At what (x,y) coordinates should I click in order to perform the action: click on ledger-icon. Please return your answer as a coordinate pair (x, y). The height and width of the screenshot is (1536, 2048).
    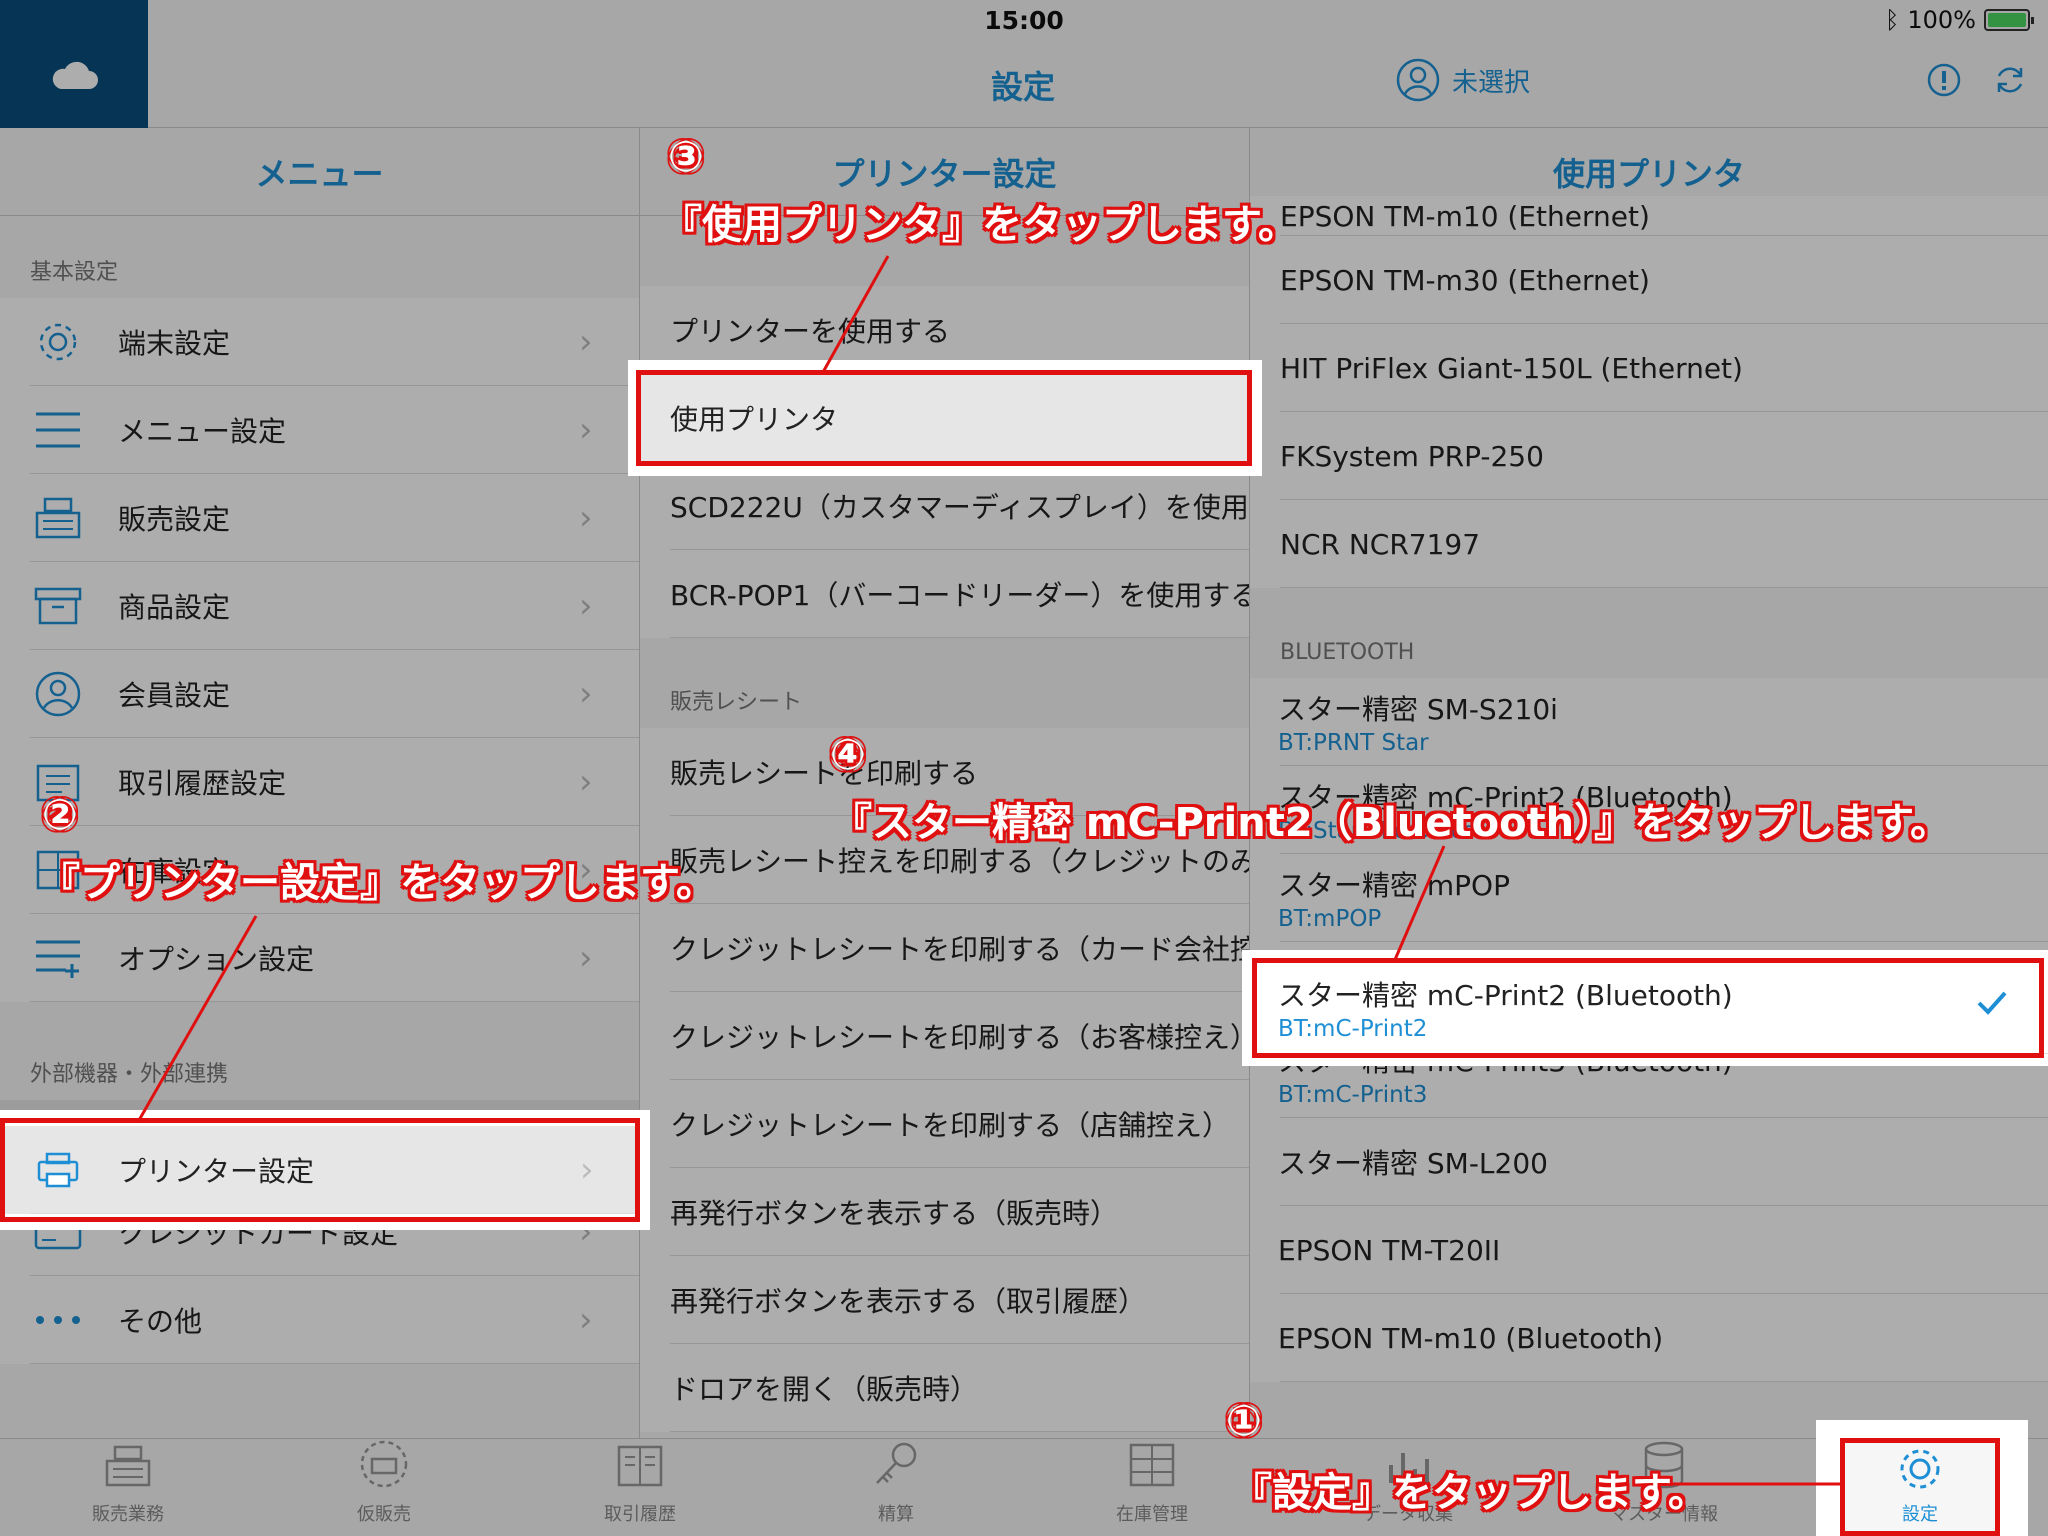
    Looking at the image, I should click on (640, 1468).